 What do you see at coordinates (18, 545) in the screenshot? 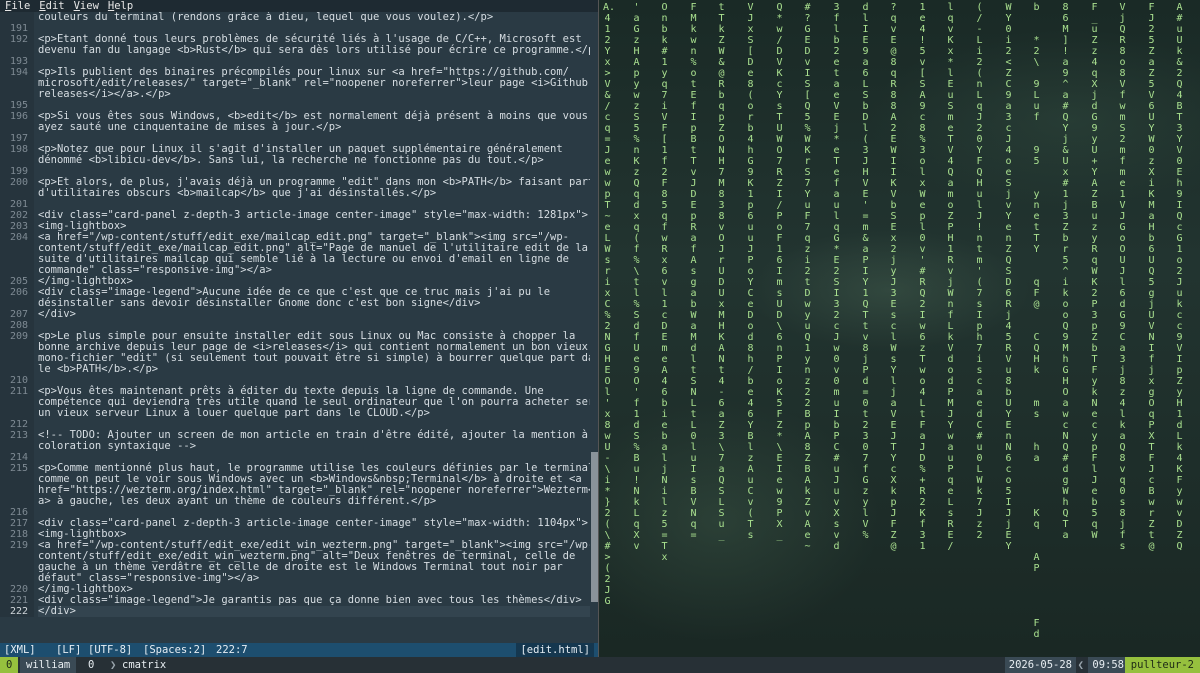
I see `line-number: 219` at bounding box center [18, 545].